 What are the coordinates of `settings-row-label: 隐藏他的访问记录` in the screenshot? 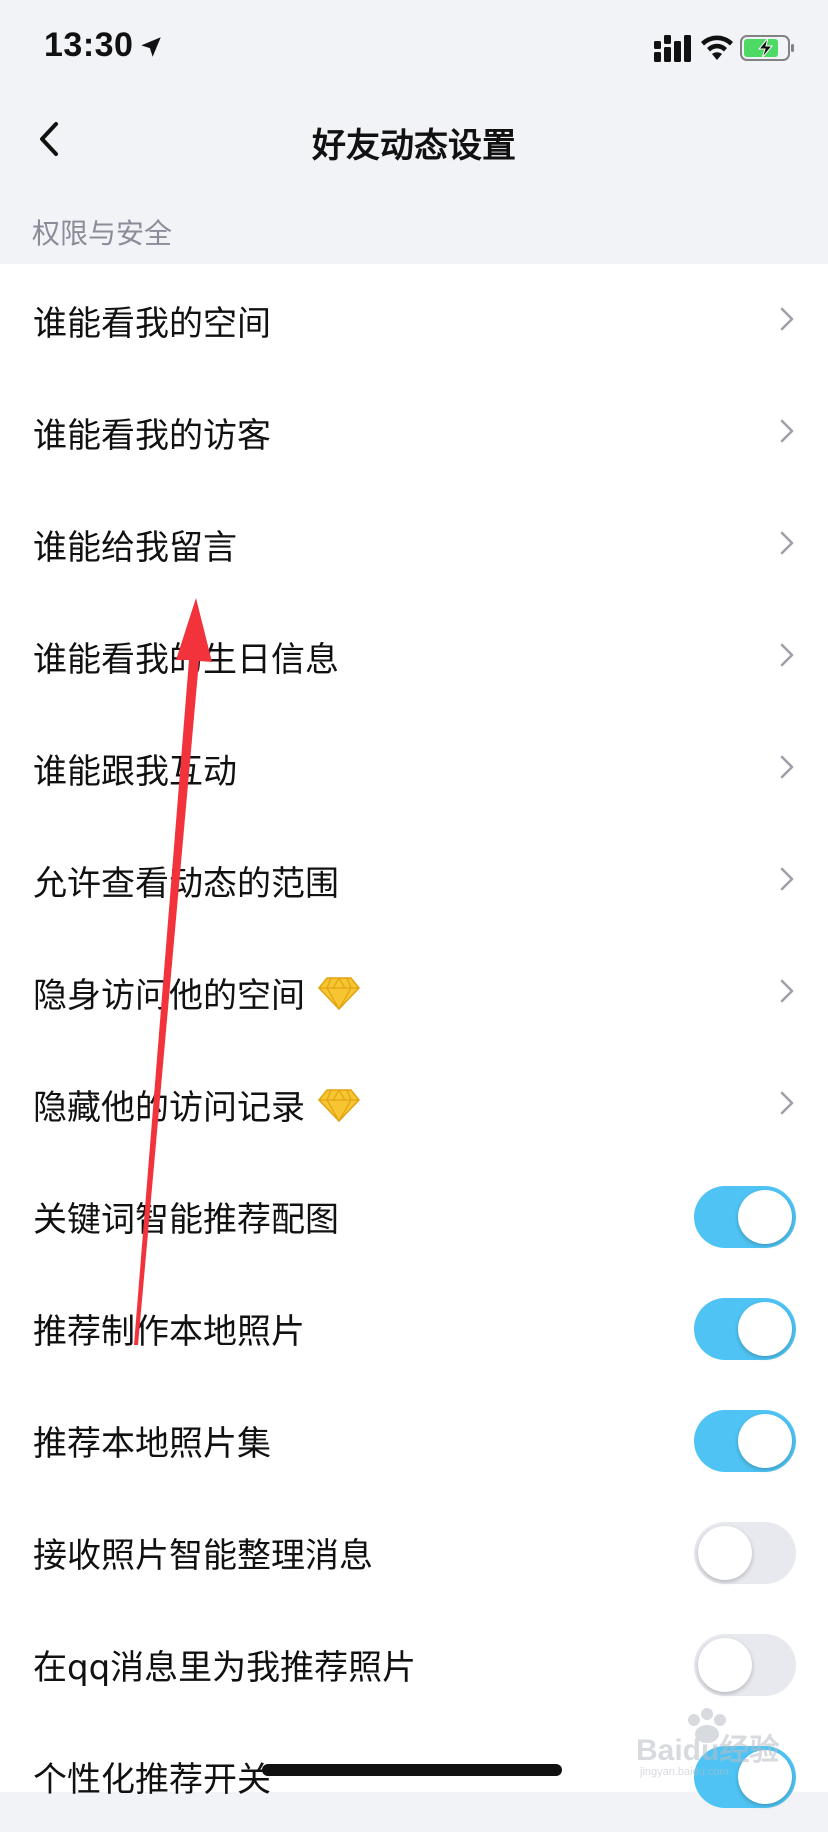 It's located at (197, 1104).